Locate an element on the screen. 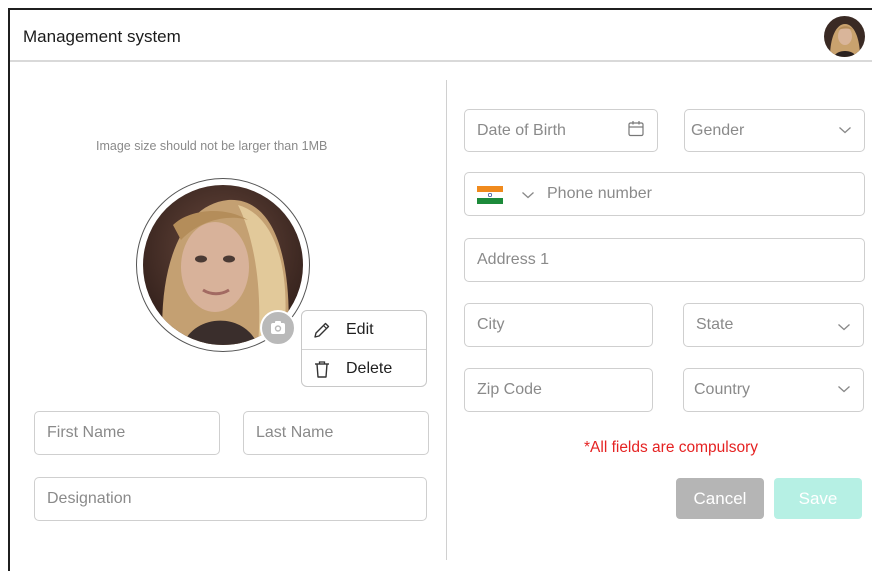 The image size is (872, 571). country-select: Country is located at coordinates (773, 390).